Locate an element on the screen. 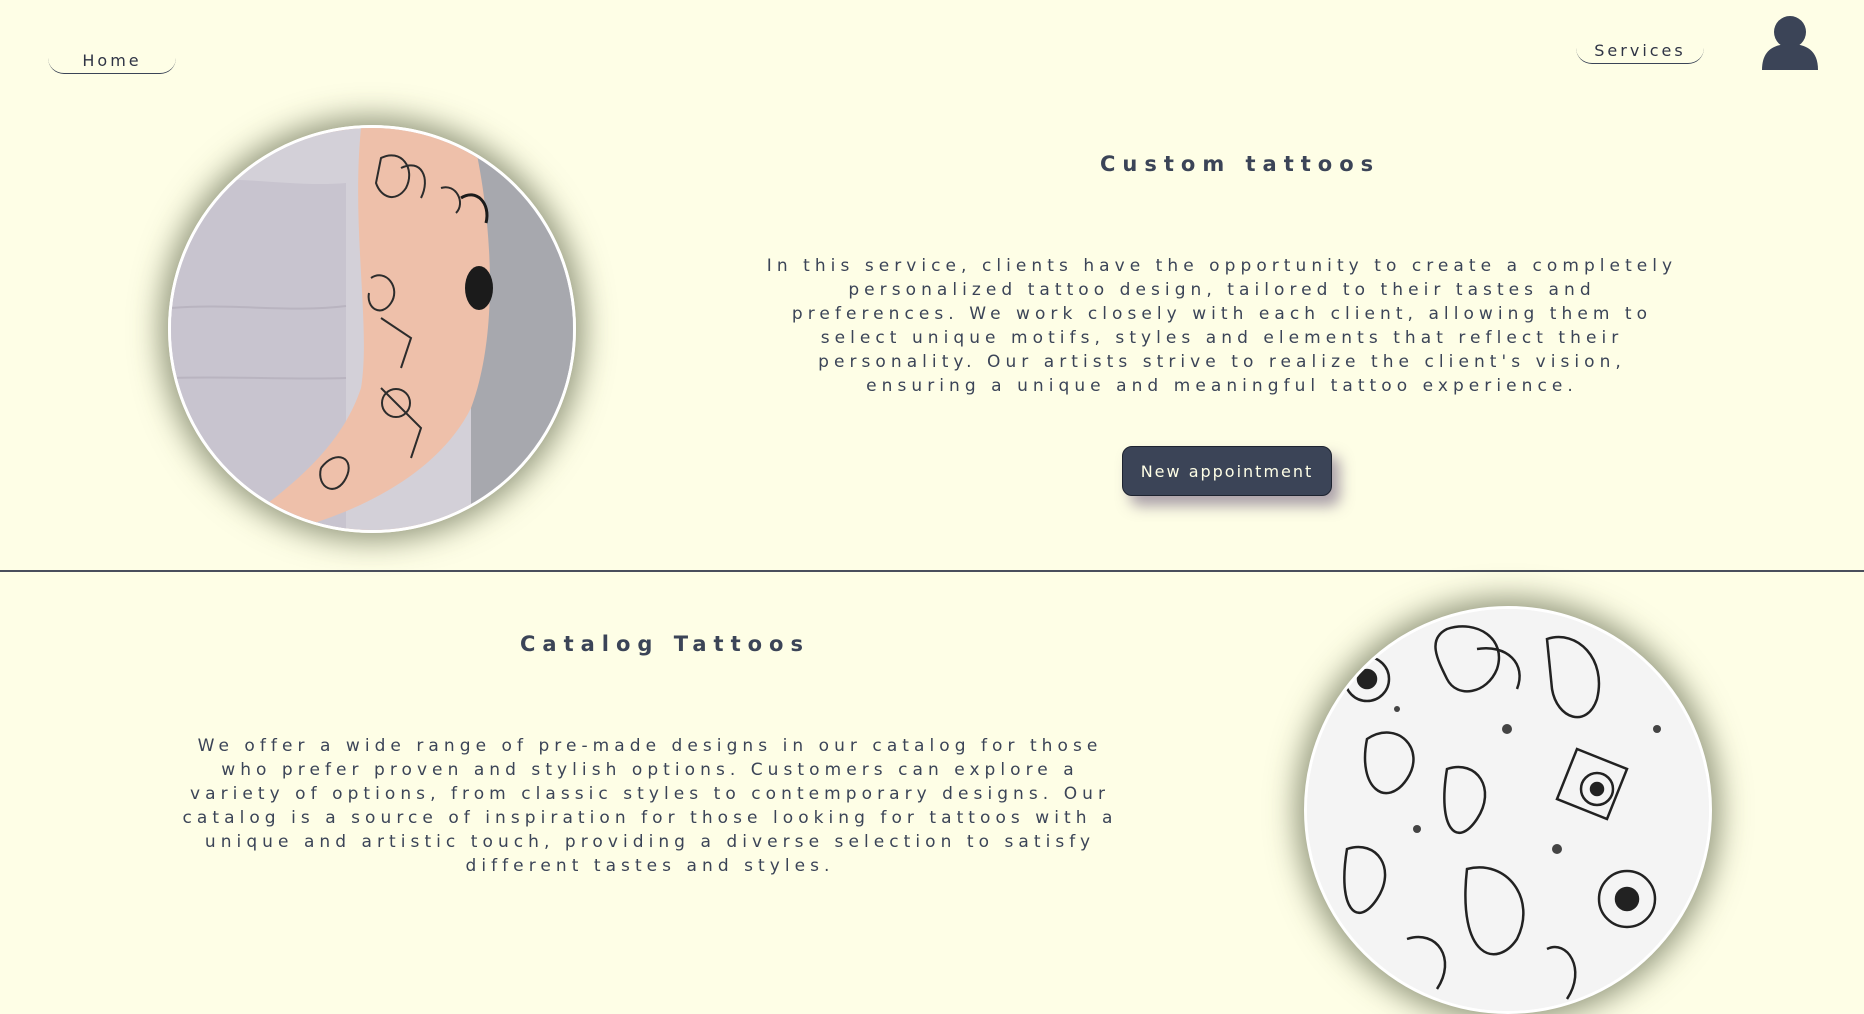 The height and width of the screenshot is (1014, 1864). catalog-tattoos-title: Catalog Tattoos is located at coordinates (665, 644).